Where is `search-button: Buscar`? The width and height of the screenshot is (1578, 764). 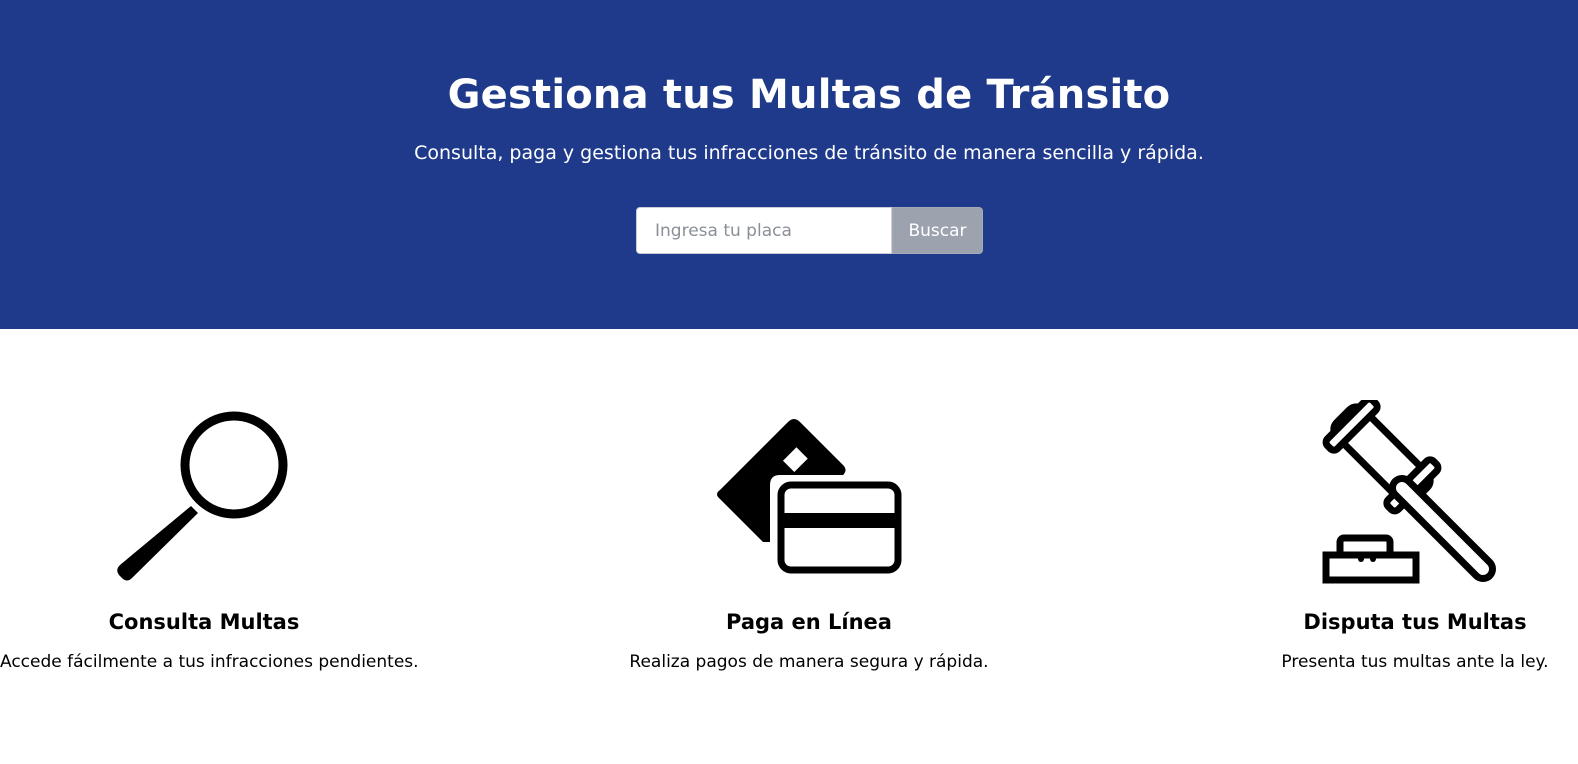 search-button: Buscar is located at coordinates (937, 230).